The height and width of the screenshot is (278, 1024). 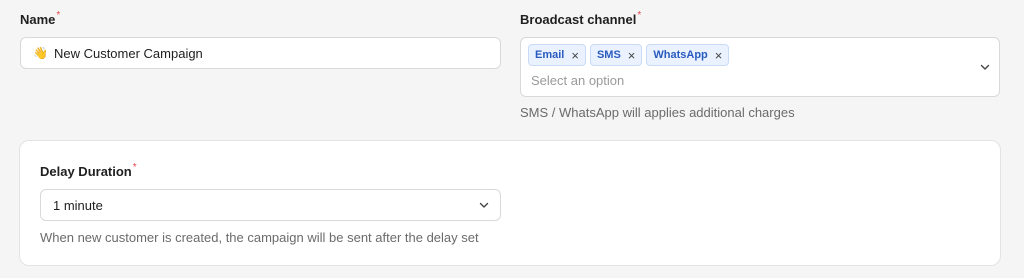 What do you see at coordinates (578, 80) in the screenshot?
I see `select-placeholder: Select an option` at bounding box center [578, 80].